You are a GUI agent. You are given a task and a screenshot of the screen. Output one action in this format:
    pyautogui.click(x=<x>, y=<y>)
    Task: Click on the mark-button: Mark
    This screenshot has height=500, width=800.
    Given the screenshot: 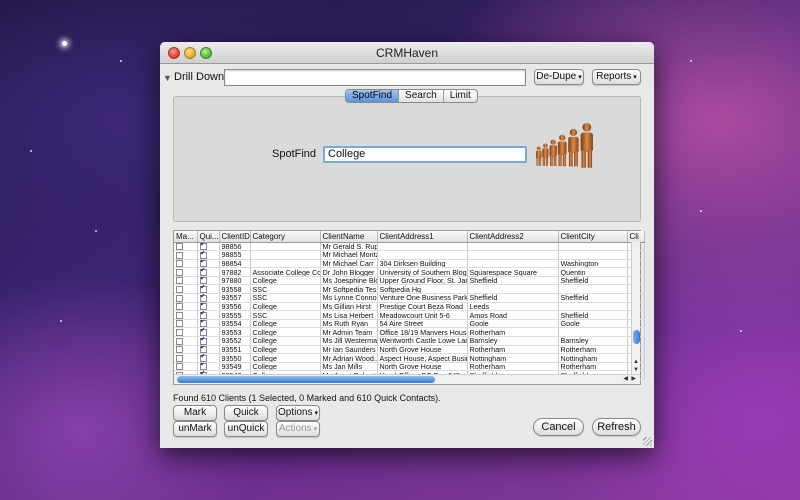 What is the action you would take?
    pyautogui.click(x=195, y=413)
    